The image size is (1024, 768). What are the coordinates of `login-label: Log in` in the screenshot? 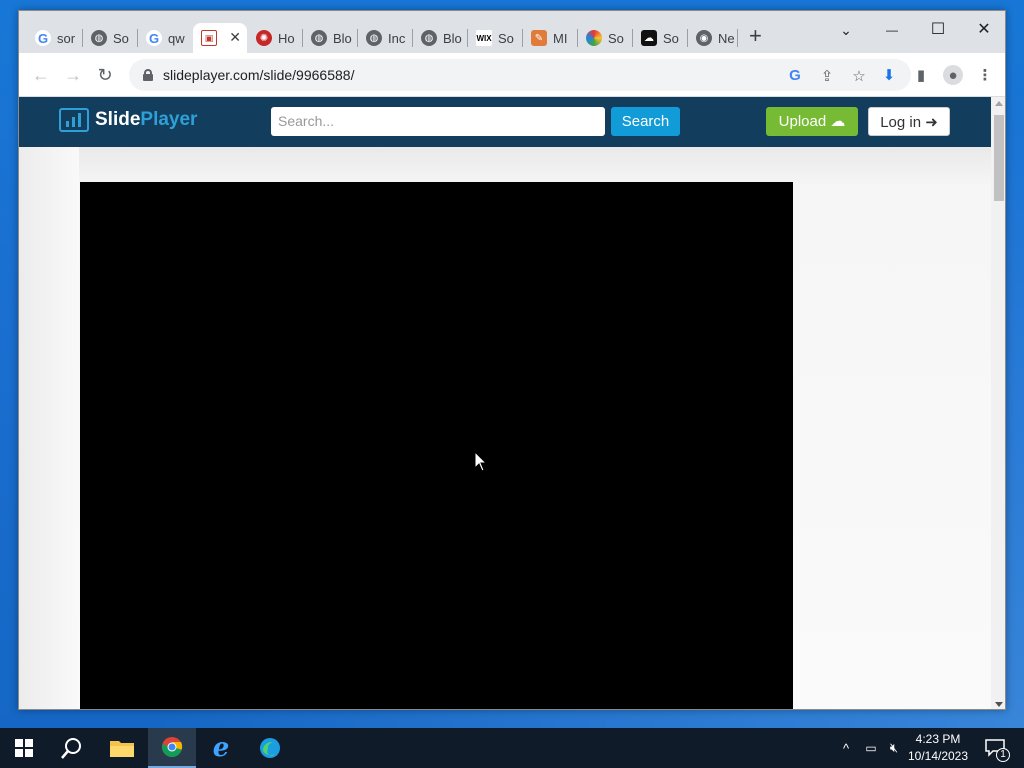 It's located at (901, 122).